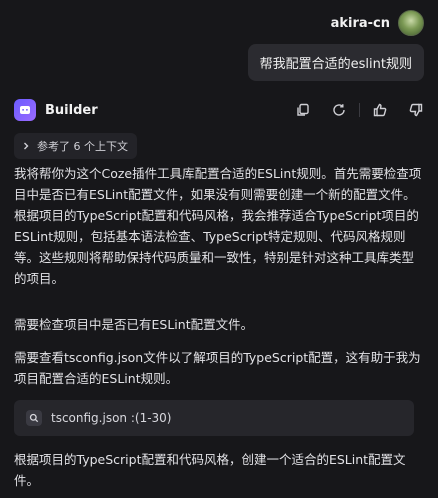 This screenshot has height=498, width=438. I want to click on user-message-bubble: 帮我配置合适的eslint规则, so click(335, 62).